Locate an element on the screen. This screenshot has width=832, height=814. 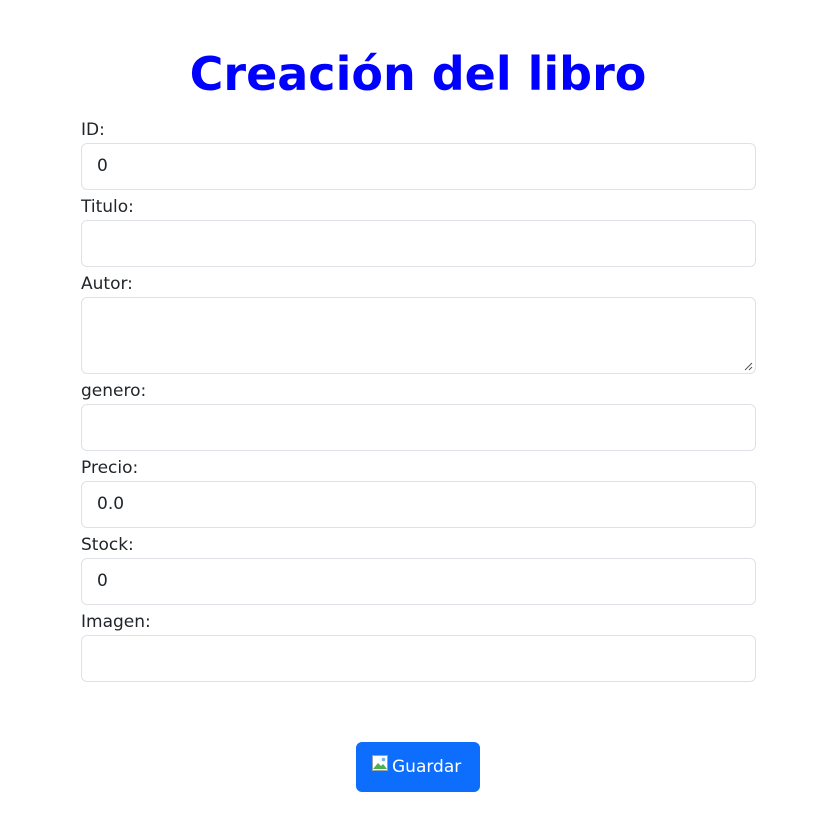
submit-wrapper: Guardar is located at coordinates (418, 767).